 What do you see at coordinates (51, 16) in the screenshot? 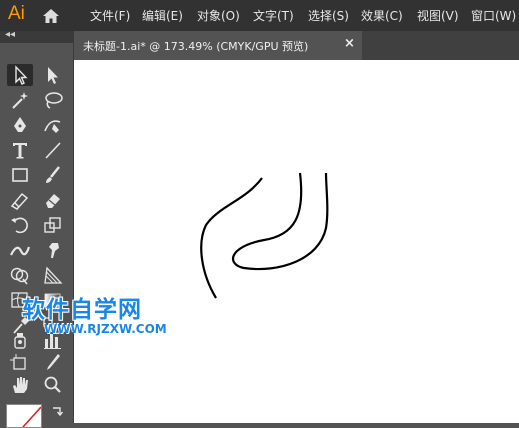
I see `home-icon` at bounding box center [51, 16].